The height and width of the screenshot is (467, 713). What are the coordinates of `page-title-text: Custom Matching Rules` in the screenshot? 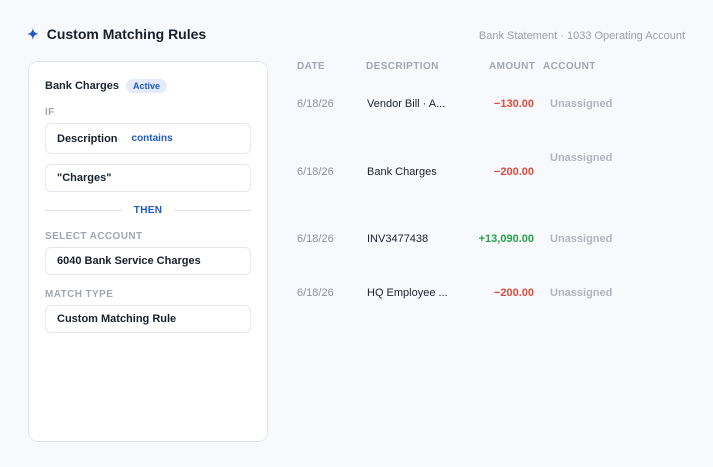 It's located at (126, 34).